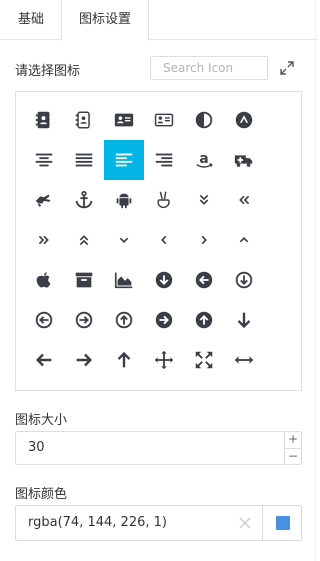 The height and width of the screenshot is (561, 320). What do you see at coordinates (164, 200) in the screenshot?
I see `angellist-icon` at bounding box center [164, 200].